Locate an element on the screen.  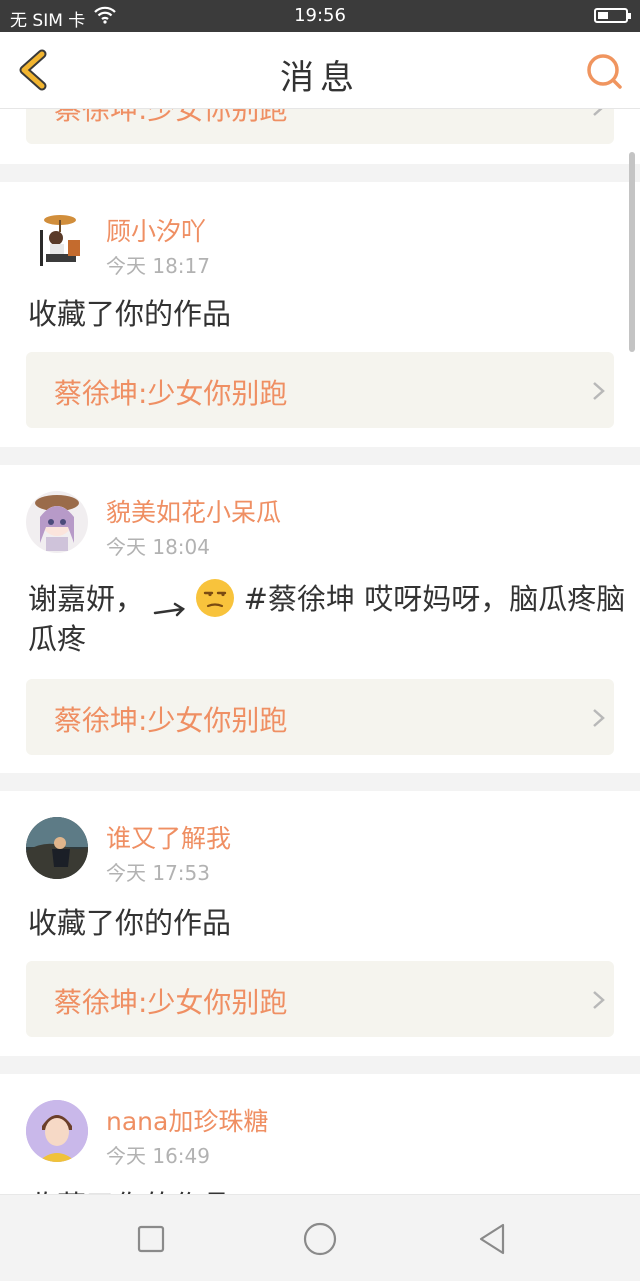
message-text: 谢嘉妍， #蔡徐坤 哎呀妈呀，脑瓜疼脑瓜疼 is located at coordinates (328, 619).